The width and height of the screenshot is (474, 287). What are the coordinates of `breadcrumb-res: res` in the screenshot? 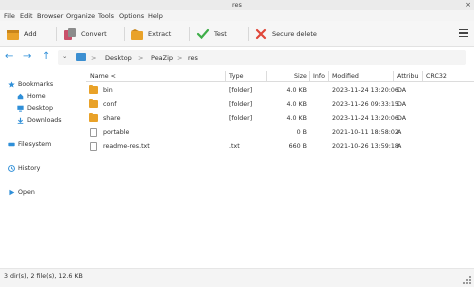 It's located at (193, 58).